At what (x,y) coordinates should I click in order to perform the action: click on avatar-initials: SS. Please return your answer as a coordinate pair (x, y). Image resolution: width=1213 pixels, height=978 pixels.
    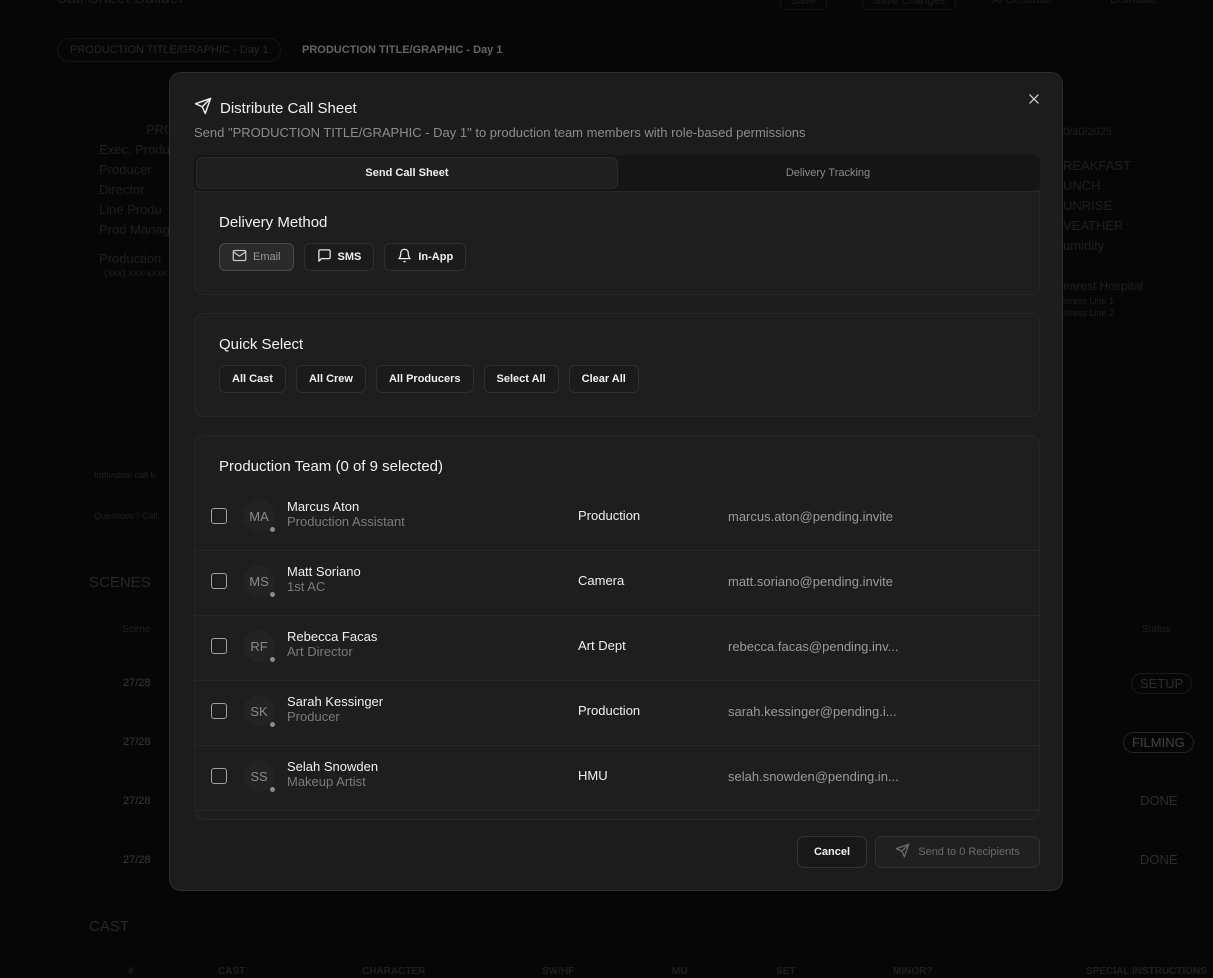
    Looking at the image, I should click on (259, 776).